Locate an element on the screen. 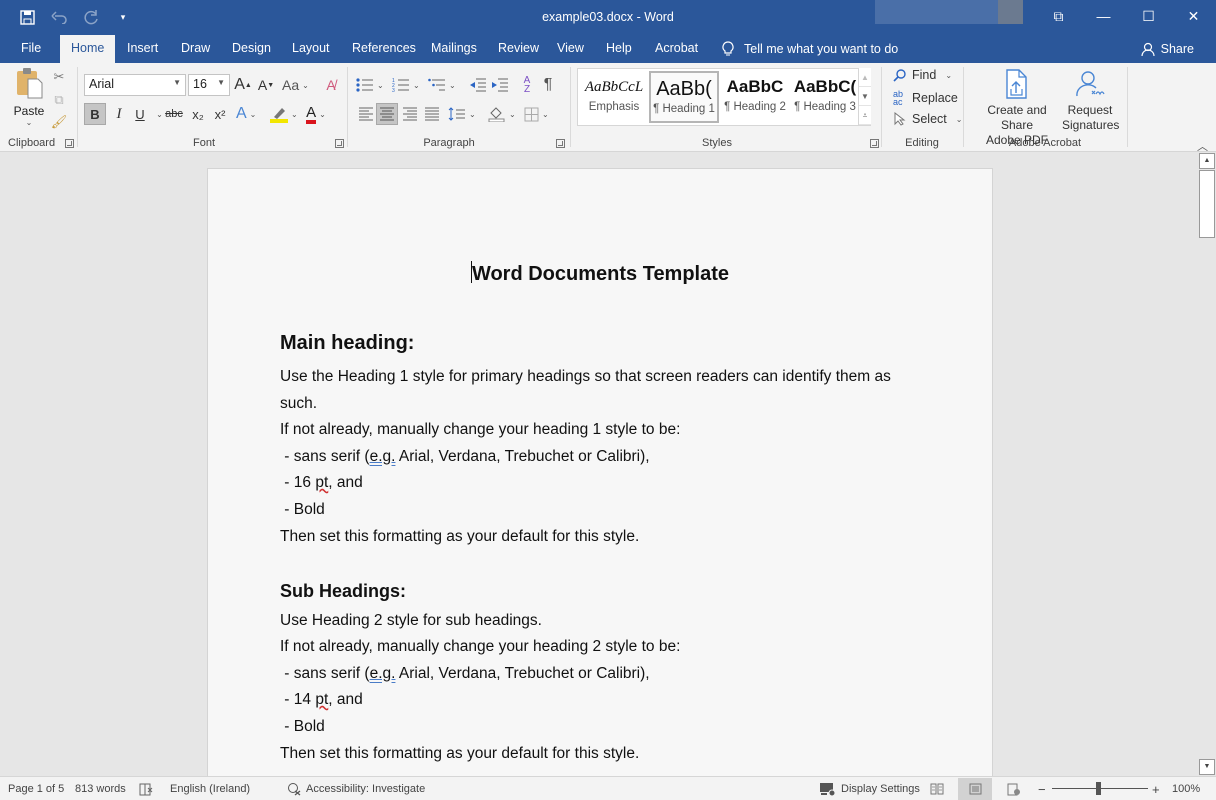 The height and width of the screenshot is (800, 1216). bullets-button: ⌄ is located at coordinates (370, 85).